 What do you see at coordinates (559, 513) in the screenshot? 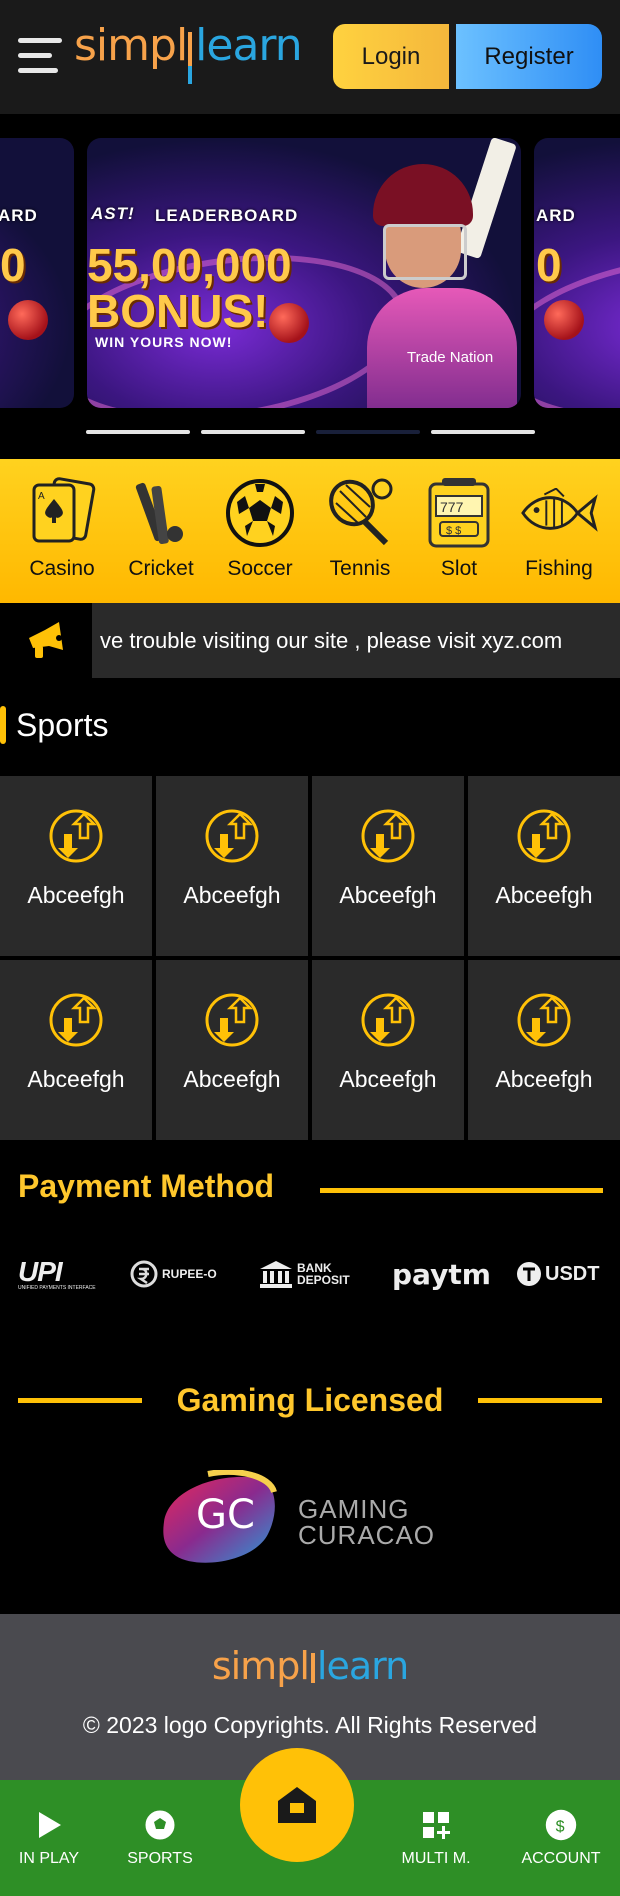
I see `fish-icon` at bounding box center [559, 513].